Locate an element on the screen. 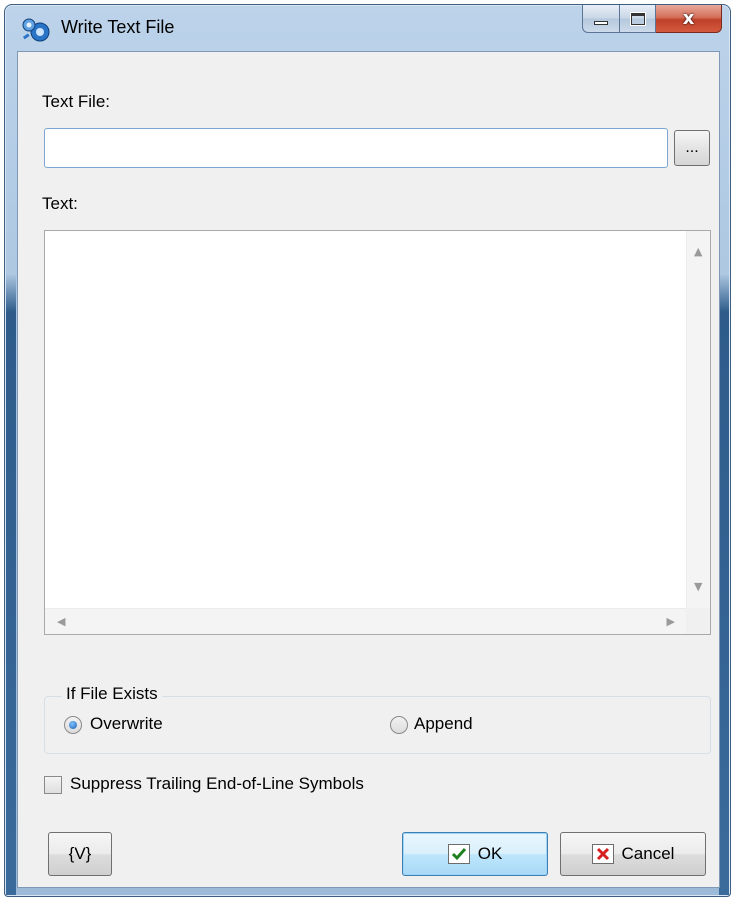  window-right-edge is located at coordinates (724, 585).